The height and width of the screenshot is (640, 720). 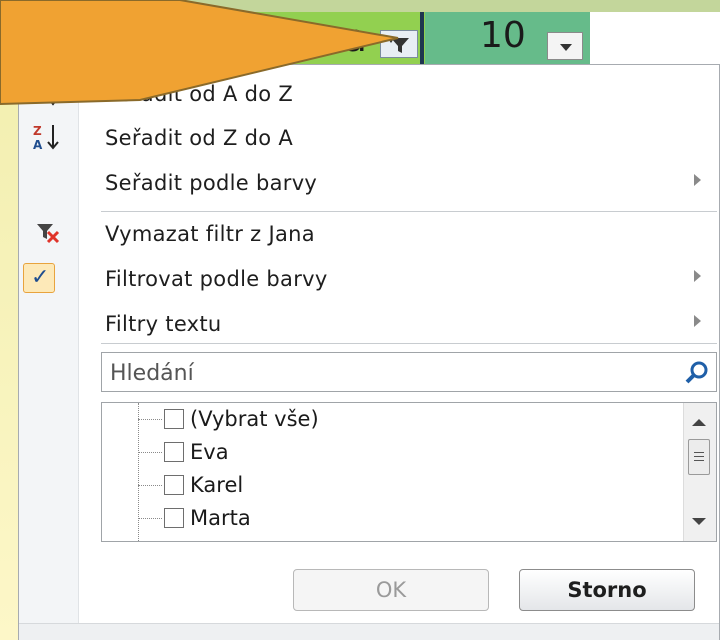 What do you see at coordinates (399, 139) in the screenshot?
I see `menu-item-sort-za: Seřadit od Z do A` at bounding box center [399, 139].